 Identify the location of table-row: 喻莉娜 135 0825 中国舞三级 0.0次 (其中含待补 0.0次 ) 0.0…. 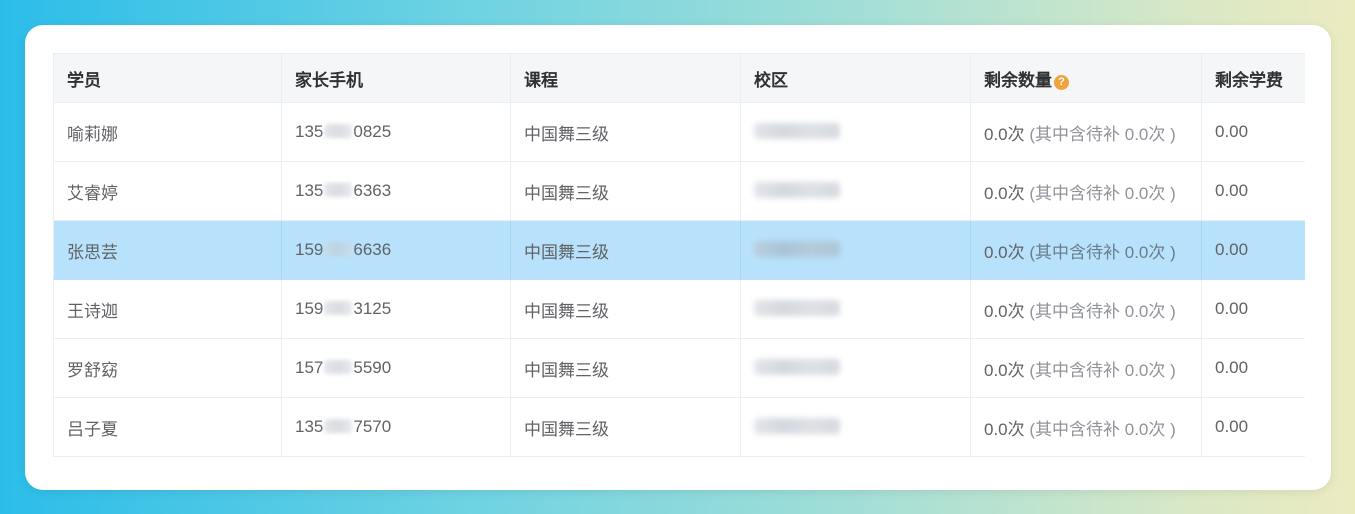
(679, 132).